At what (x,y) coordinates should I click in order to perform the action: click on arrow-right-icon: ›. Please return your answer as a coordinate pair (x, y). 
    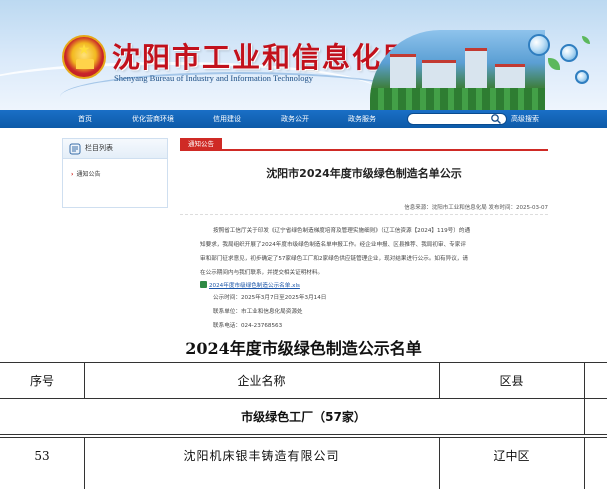
    Looking at the image, I should click on (72, 174).